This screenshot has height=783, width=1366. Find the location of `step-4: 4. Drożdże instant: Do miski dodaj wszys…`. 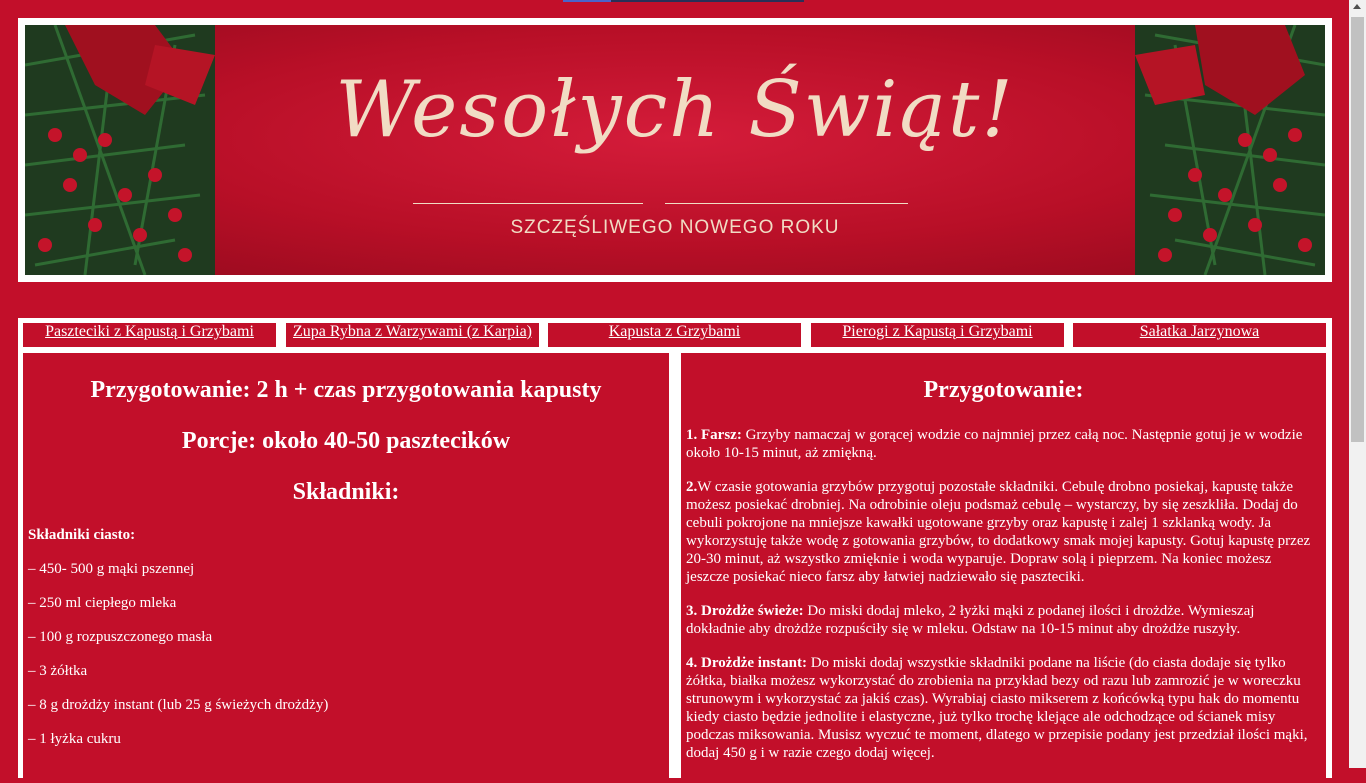

step-4: 4. Drożdże instant: Do miski dodaj wszys… is located at coordinates (1001, 708).